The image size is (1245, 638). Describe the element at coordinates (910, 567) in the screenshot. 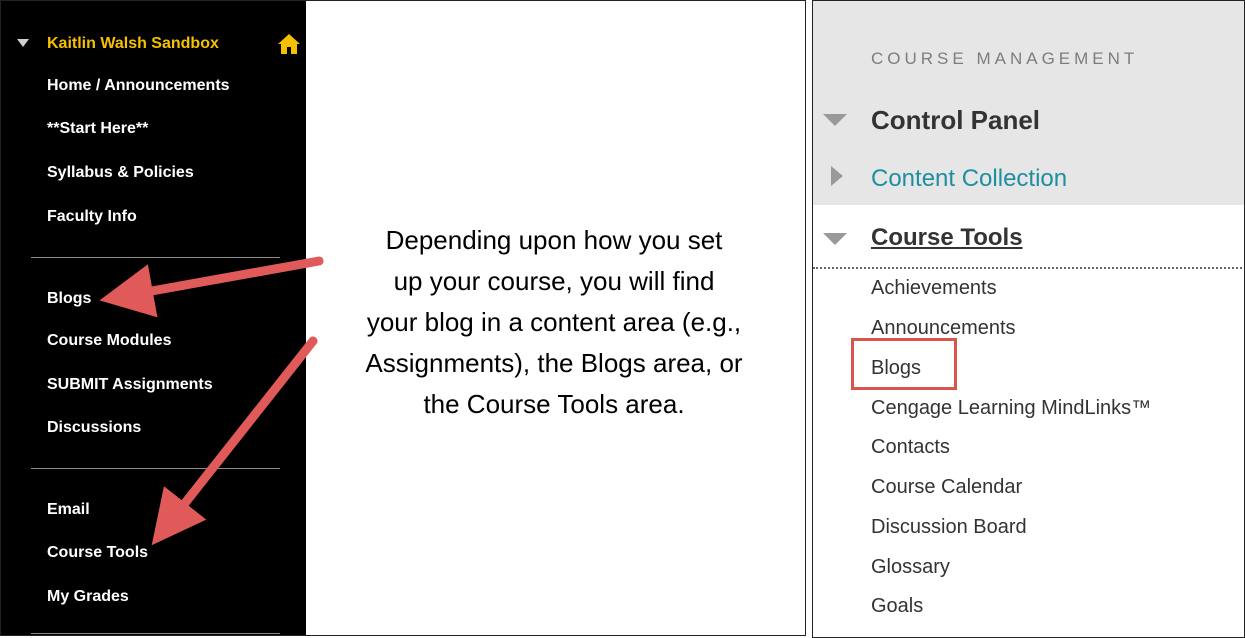

I see `tool-glossary: Glossary` at that location.